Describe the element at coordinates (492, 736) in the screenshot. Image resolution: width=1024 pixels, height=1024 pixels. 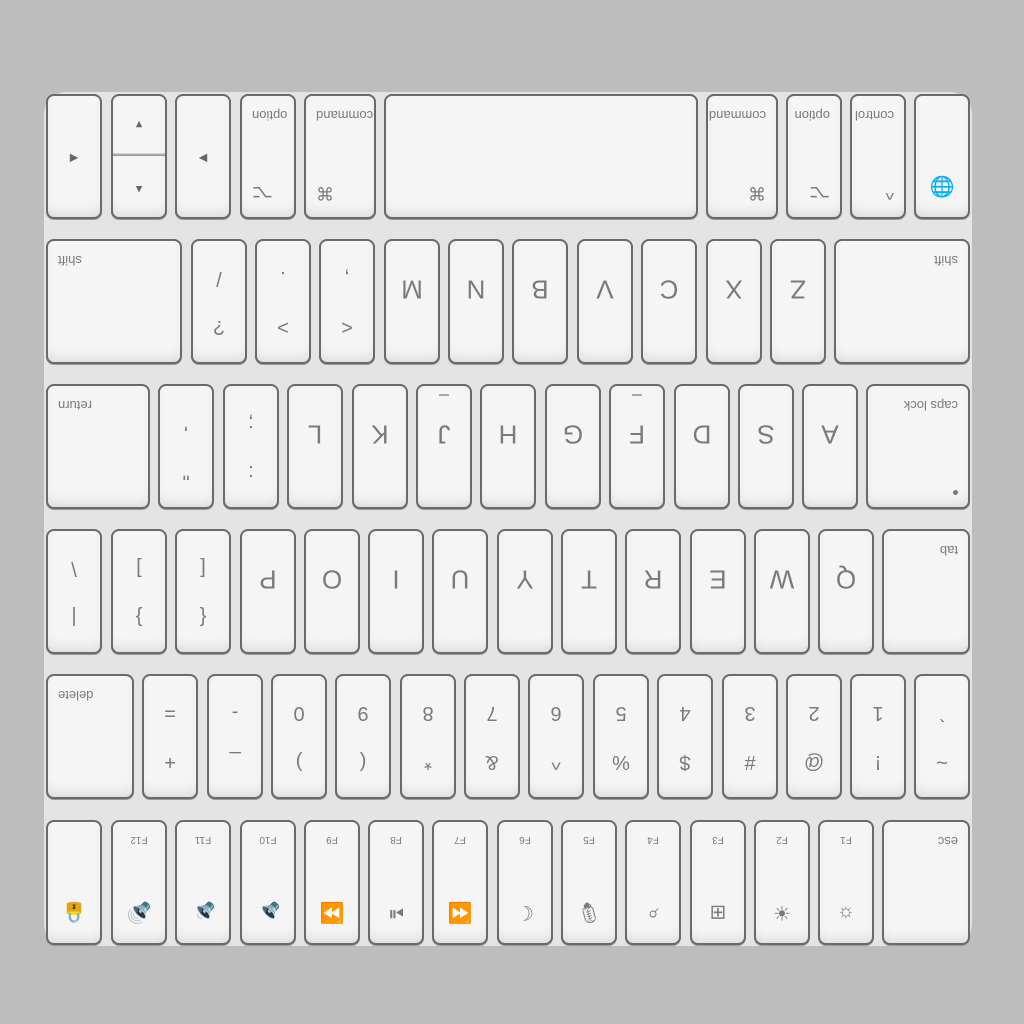
I see `number-key: & 7` at that location.